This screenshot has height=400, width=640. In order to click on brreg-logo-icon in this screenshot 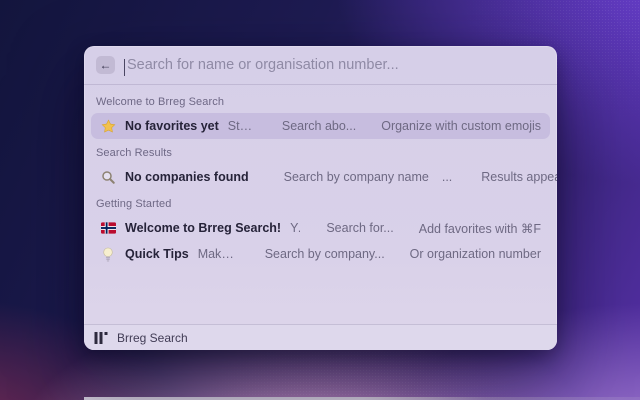, I will do `click(101, 338)`.